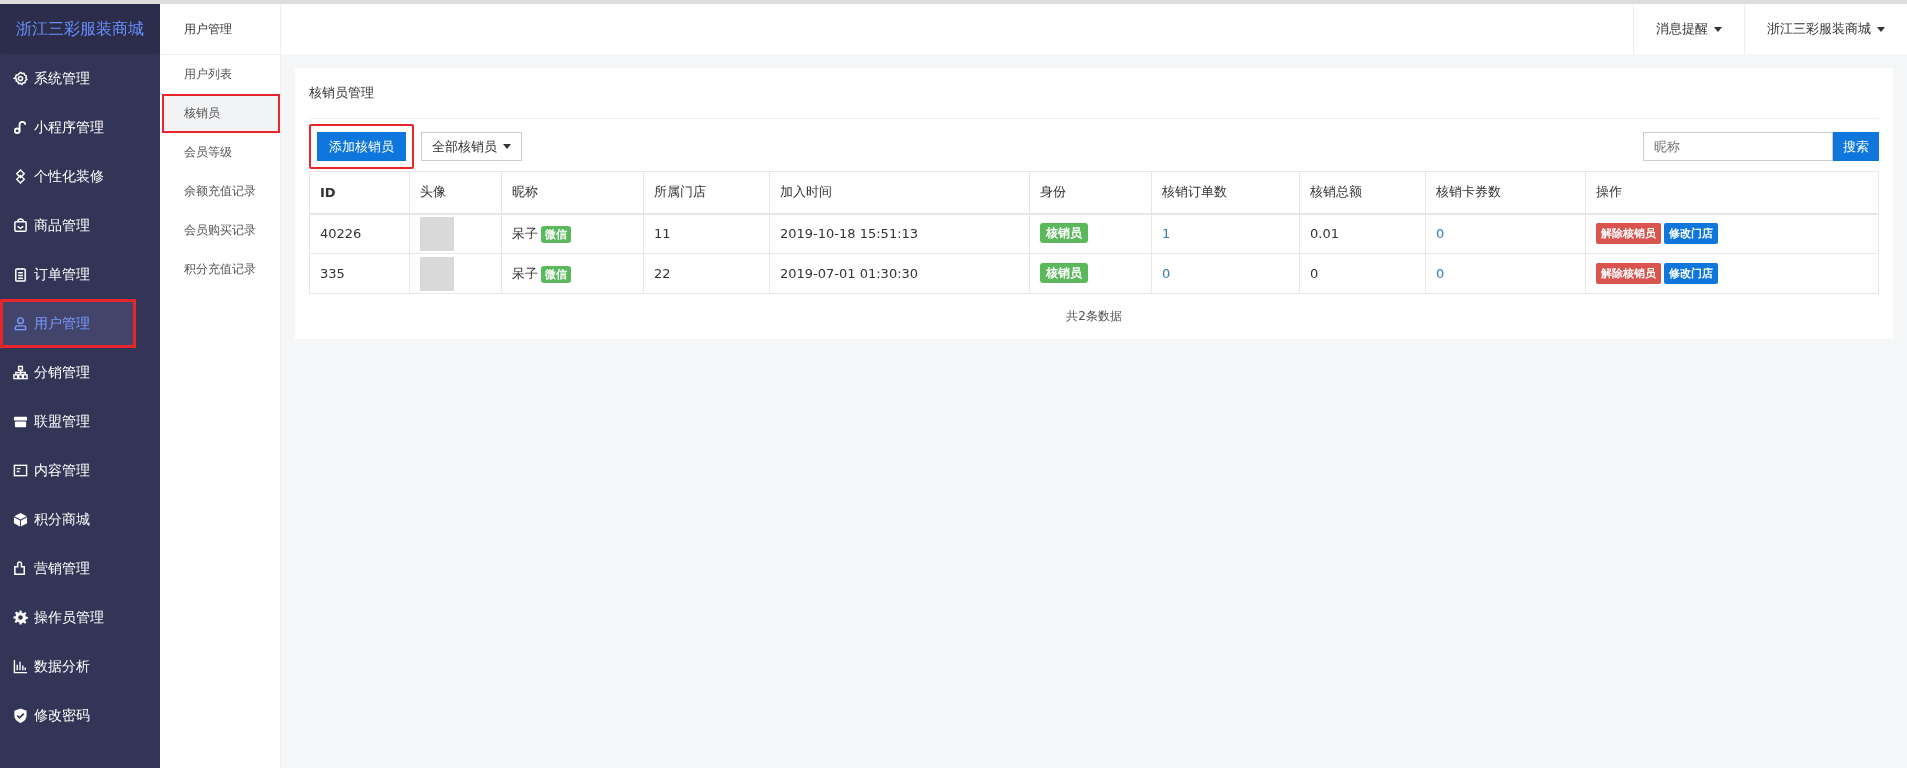  Describe the element at coordinates (455, 192) in the screenshot. I see `column-header: 头像` at that location.